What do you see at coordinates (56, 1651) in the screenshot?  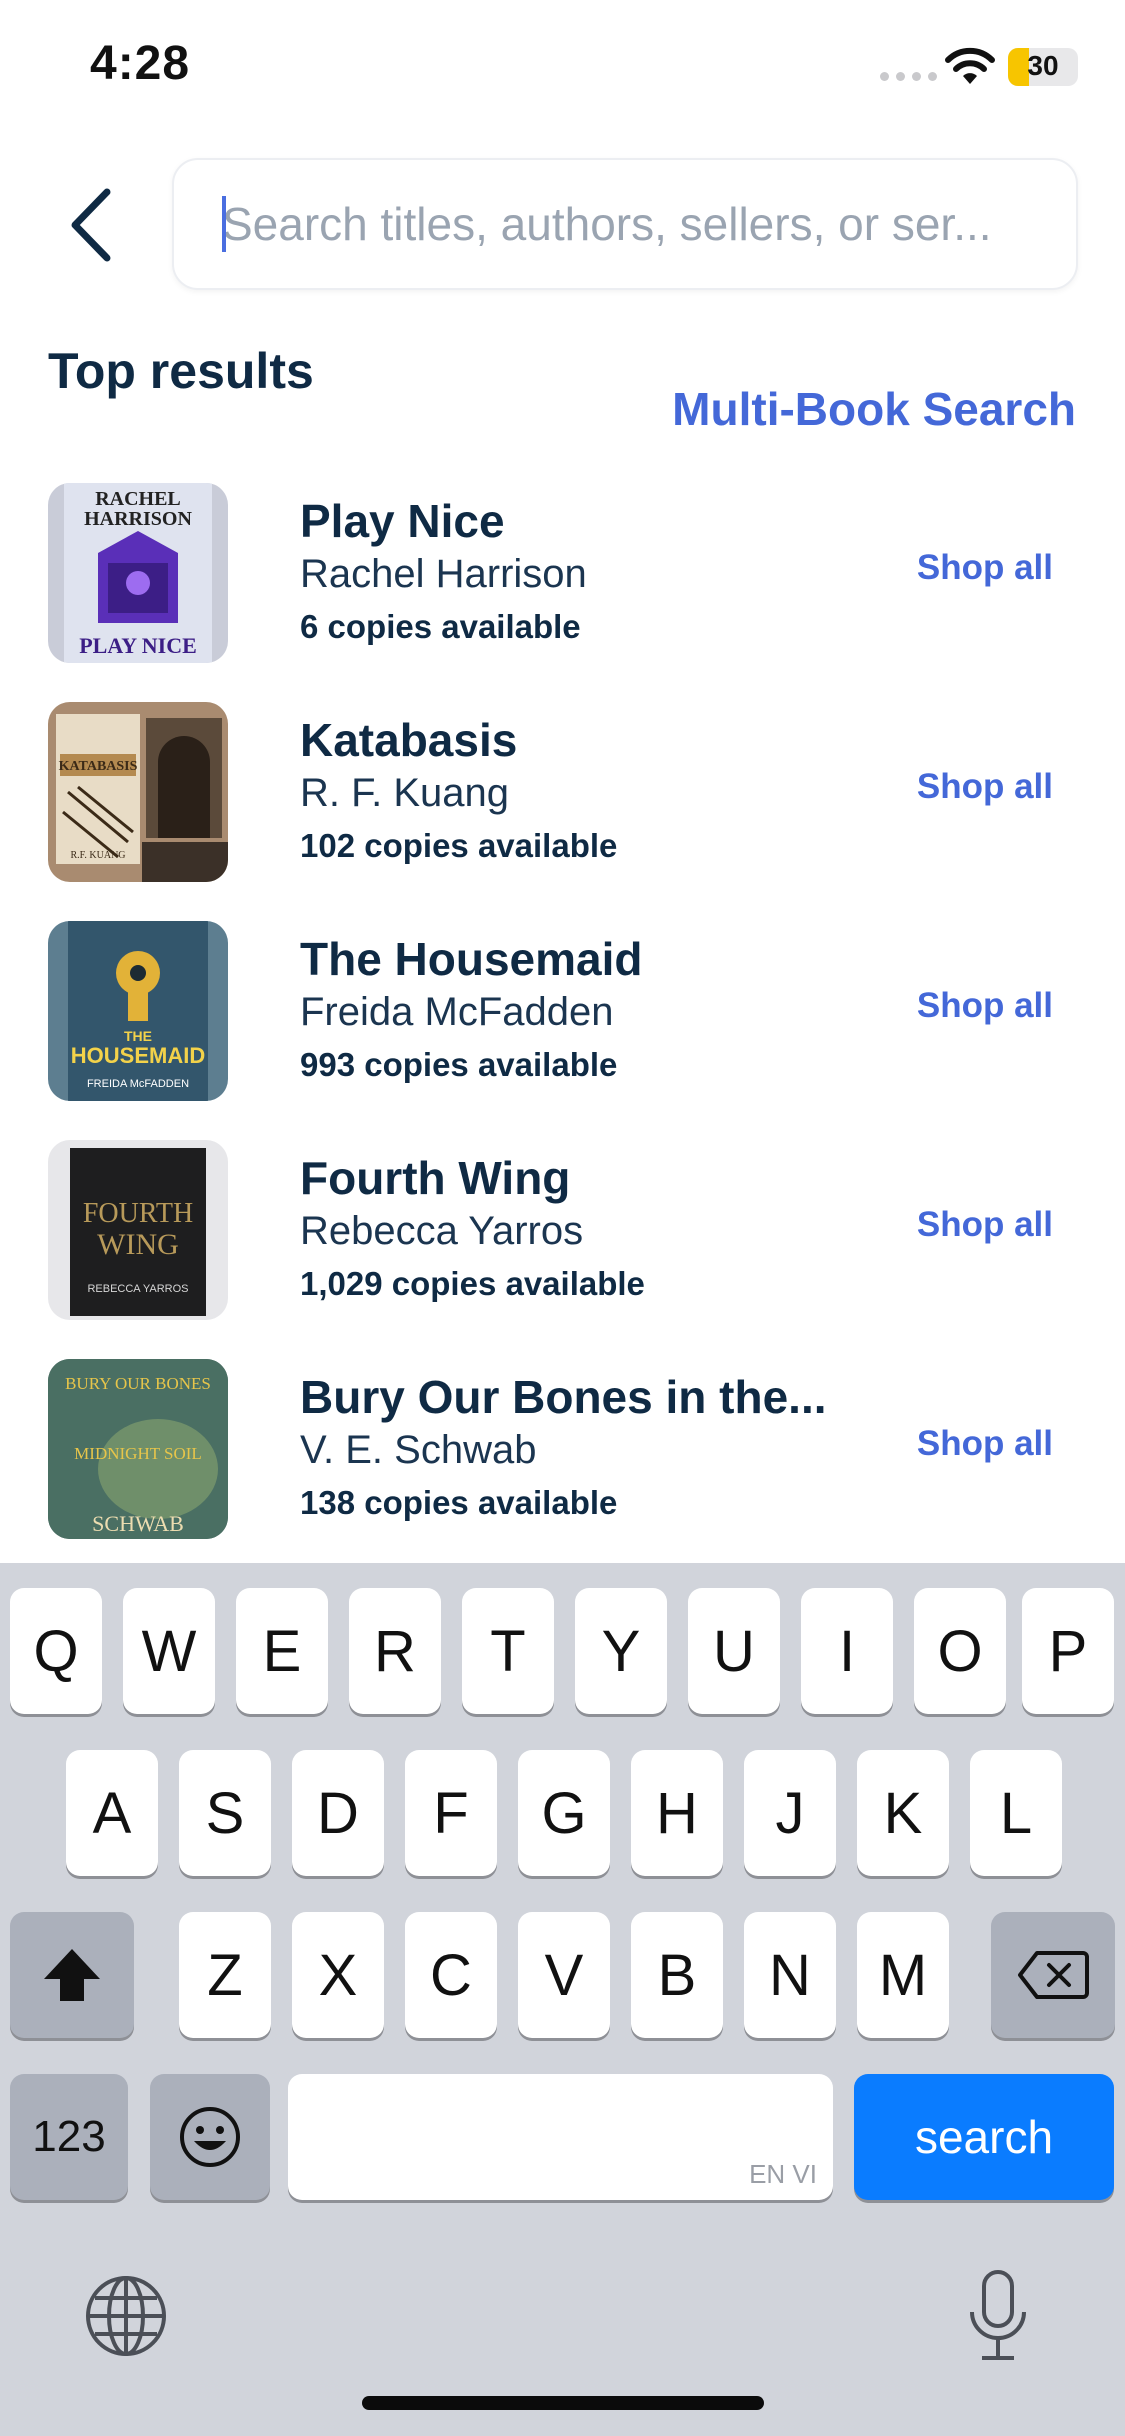 I see `key-q: Q` at bounding box center [56, 1651].